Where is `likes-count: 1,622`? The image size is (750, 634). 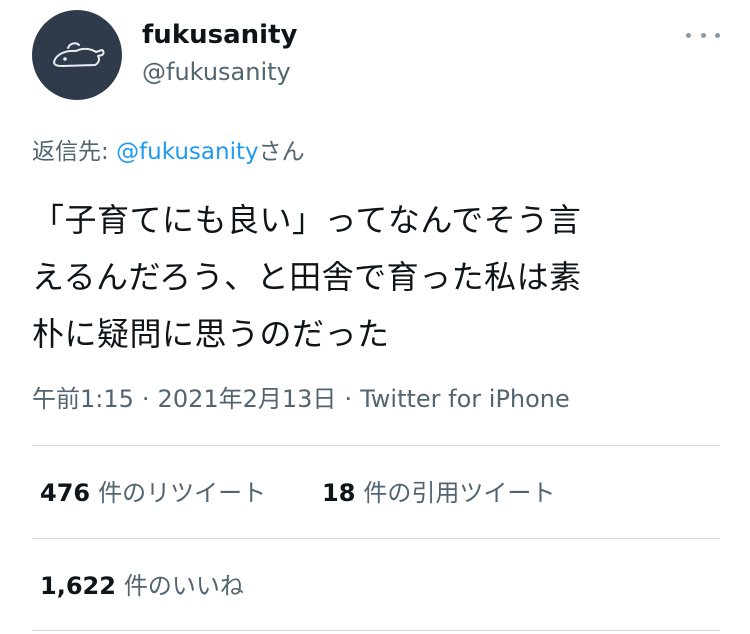 likes-count: 1,622 is located at coordinates (78, 586).